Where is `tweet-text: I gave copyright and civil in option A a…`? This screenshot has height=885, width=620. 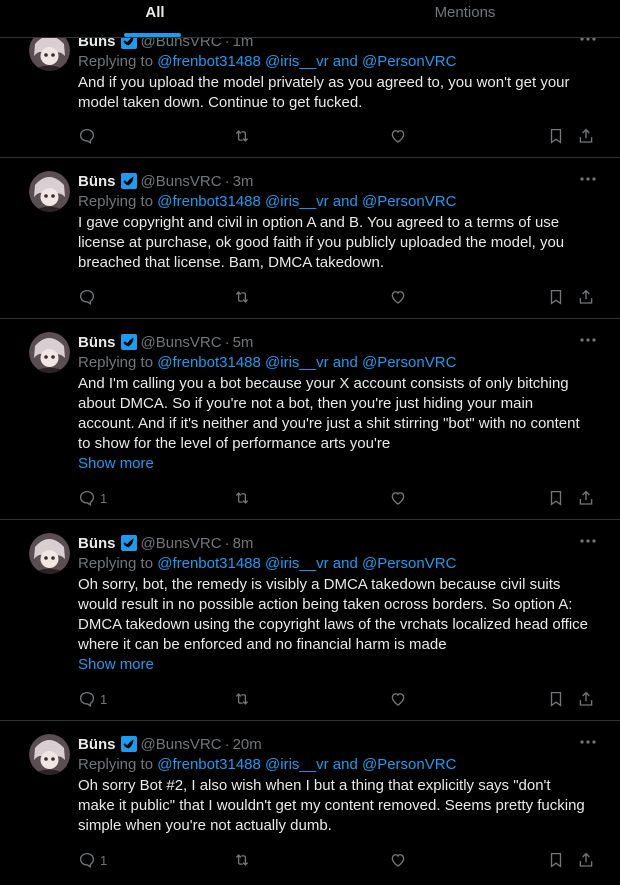 tweet-text: I gave copyright and civil in option A a… is located at coordinates (321, 242).